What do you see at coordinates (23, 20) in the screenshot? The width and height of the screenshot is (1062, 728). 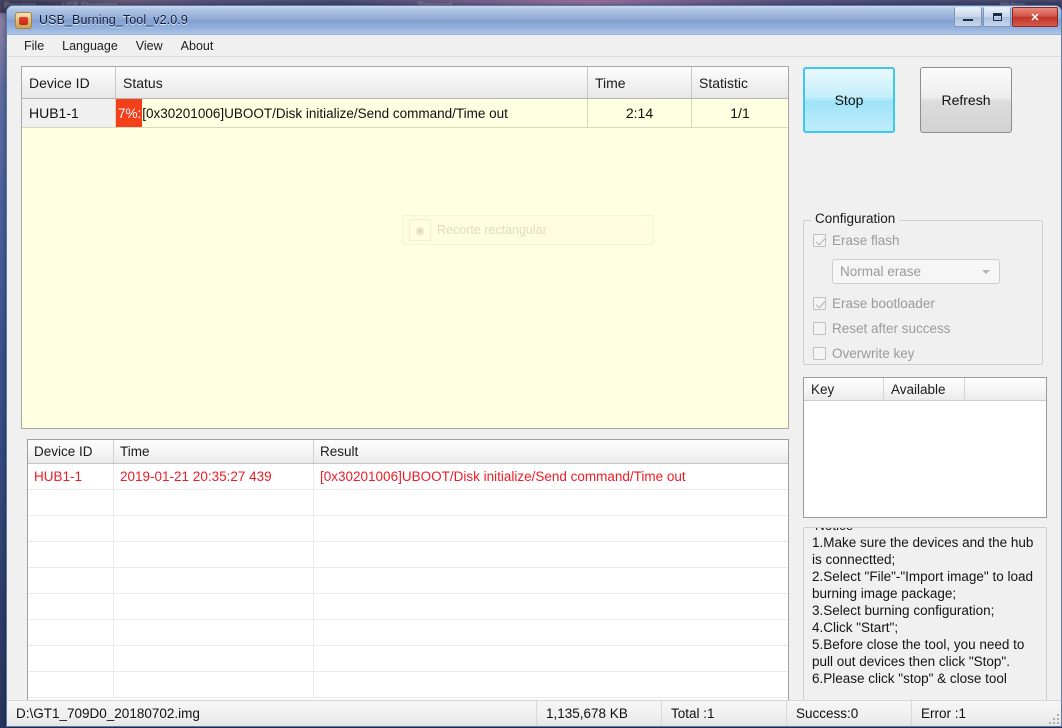 I see `app-icon` at bounding box center [23, 20].